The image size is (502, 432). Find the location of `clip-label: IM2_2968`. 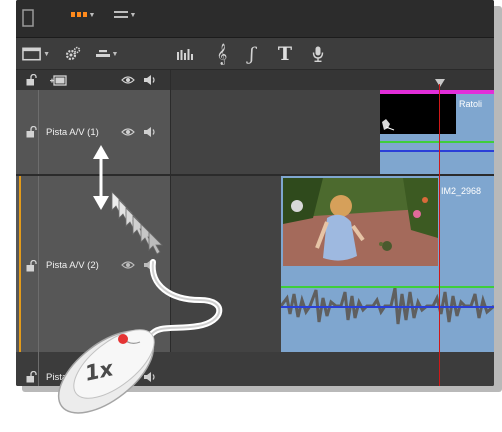

clip-label: IM2_2968 is located at coordinates (461, 191).